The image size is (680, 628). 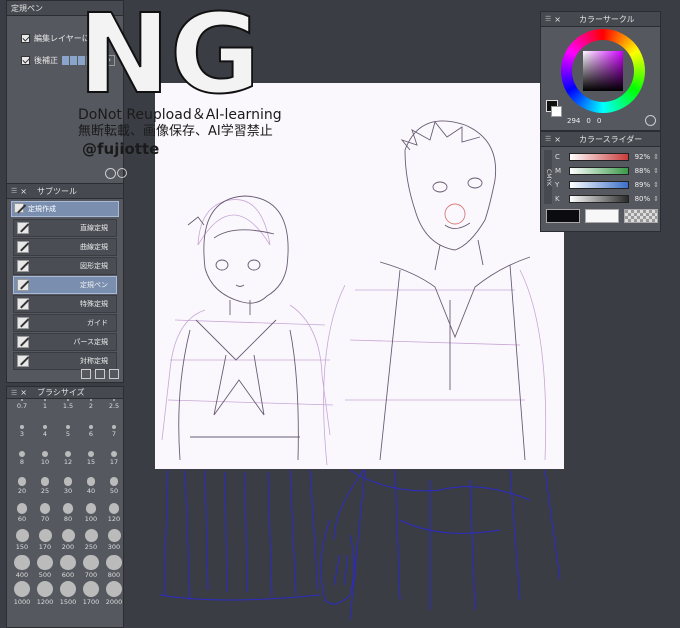 What do you see at coordinates (556, 111) in the screenshot?
I see `sub-color-swatch` at bounding box center [556, 111].